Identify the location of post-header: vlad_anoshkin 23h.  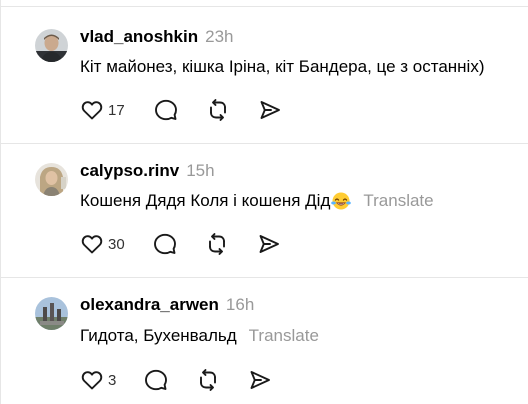
(156, 38).